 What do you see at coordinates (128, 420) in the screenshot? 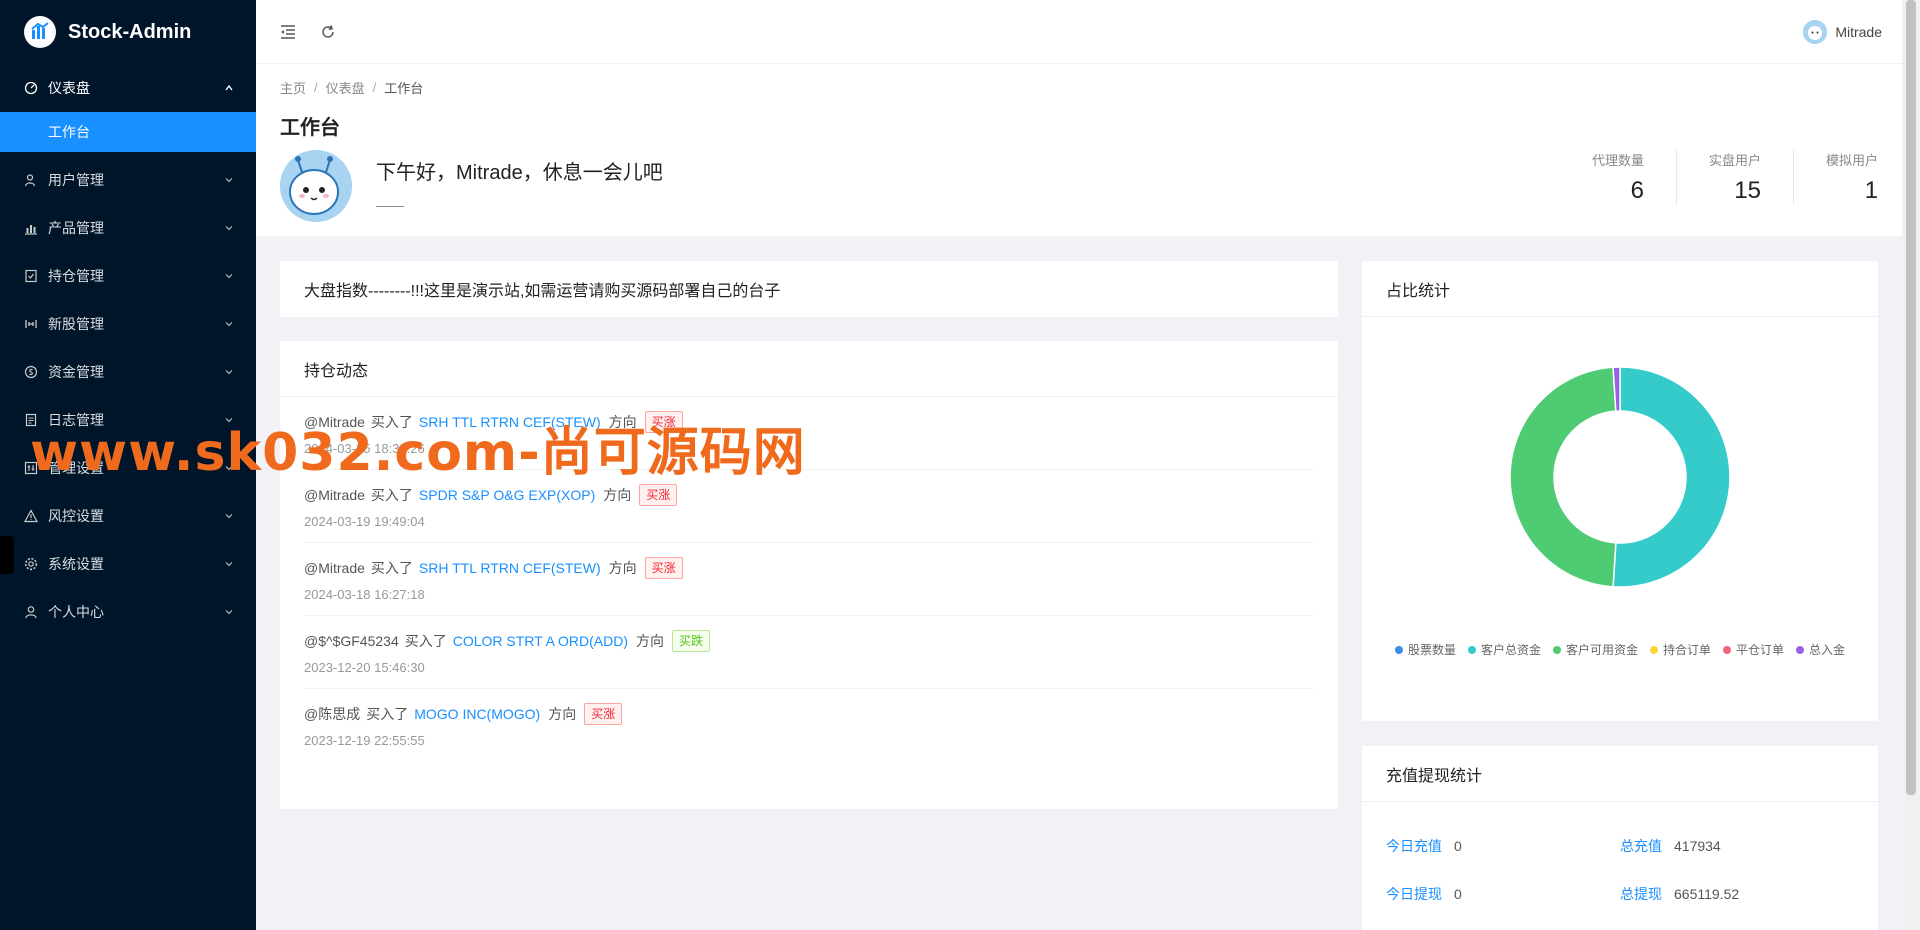
I see `sidebar-item-log-manage: 日志管理` at bounding box center [128, 420].